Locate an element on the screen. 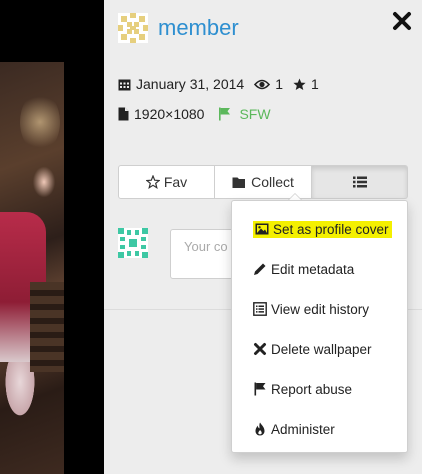 This screenshot has width=422, height=474. wallpaper-shelf is located at coordinates (47, 327).